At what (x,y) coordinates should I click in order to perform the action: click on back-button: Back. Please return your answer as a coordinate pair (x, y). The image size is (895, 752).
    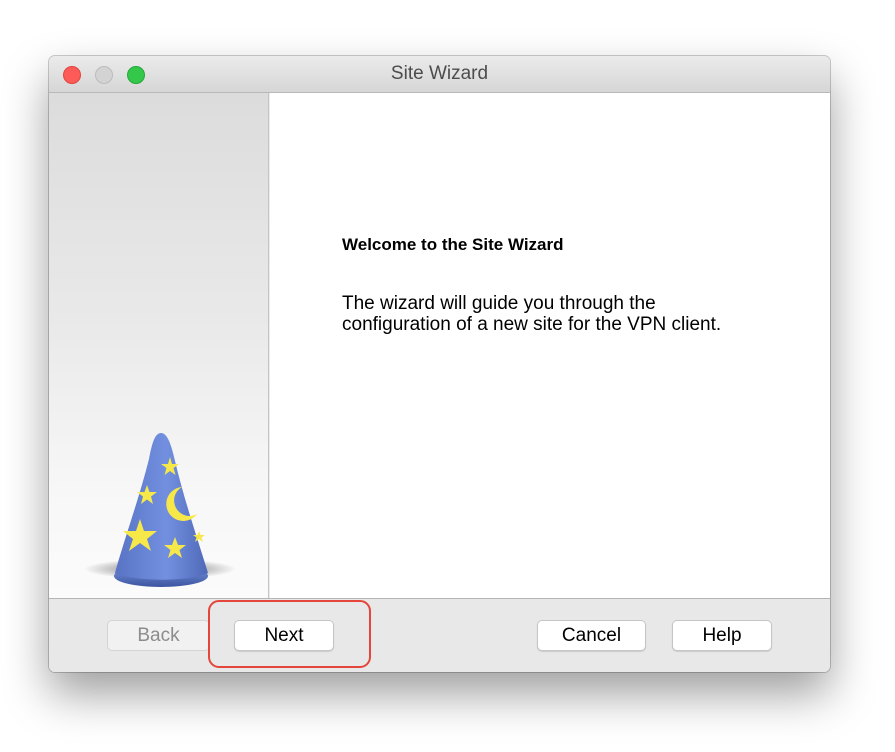
    Looking at the image, I should click on (158, 635).